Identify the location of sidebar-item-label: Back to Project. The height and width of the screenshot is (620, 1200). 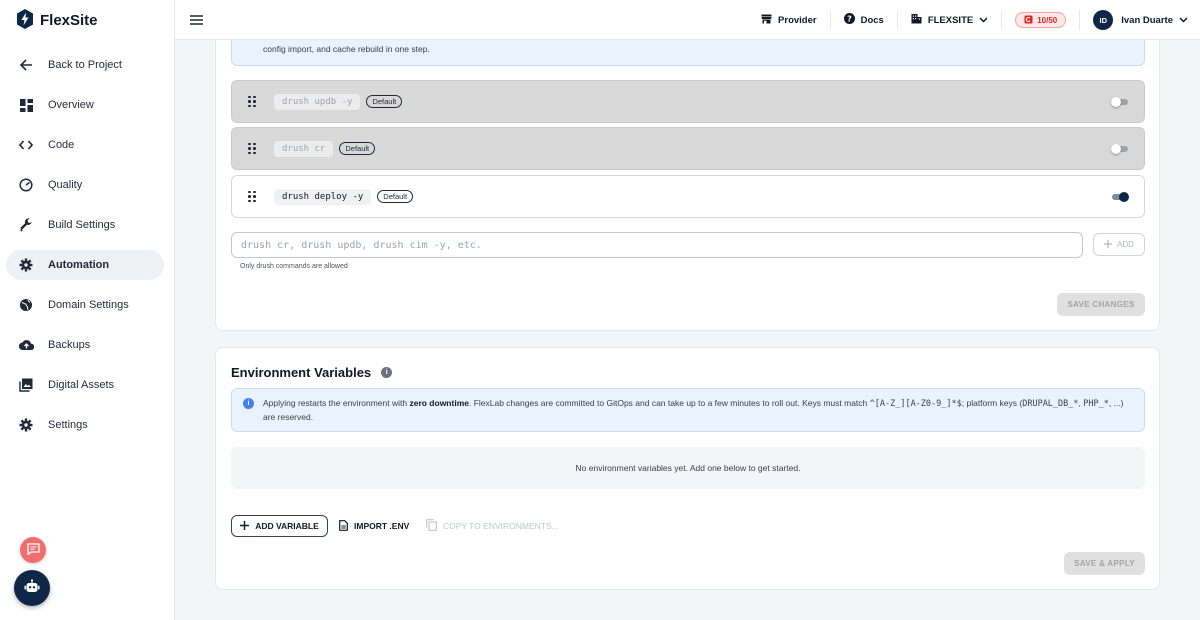
(85, 65).